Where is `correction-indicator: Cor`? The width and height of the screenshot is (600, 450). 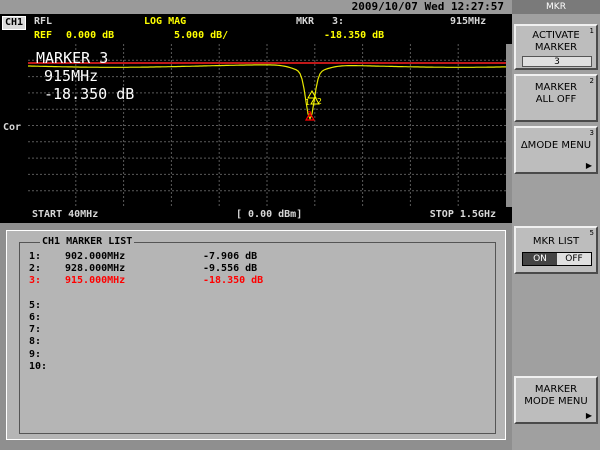 correction-indicator: Cor is located at coordinates (12, 127).